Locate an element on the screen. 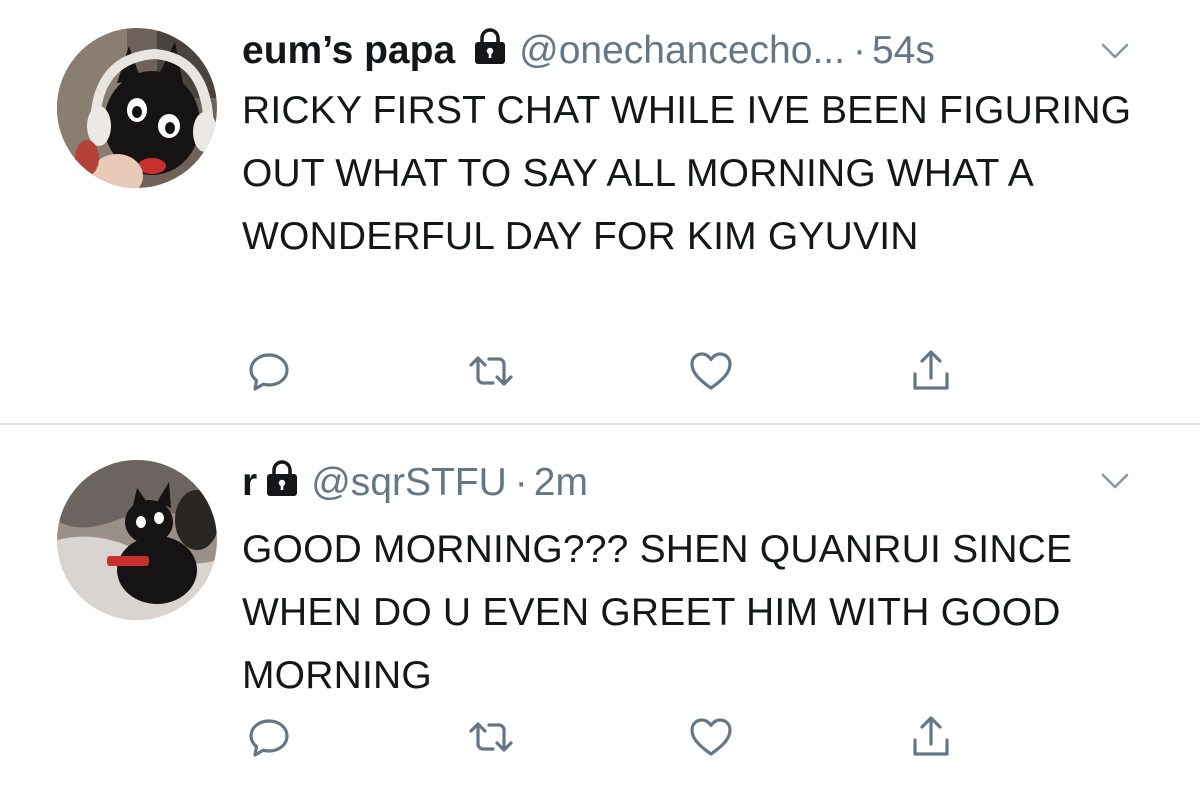 This screenshot has width=1200, height=788. tweet-header: eum’s papa @onechancecho... · 54s is located at coordinates (588, 51).